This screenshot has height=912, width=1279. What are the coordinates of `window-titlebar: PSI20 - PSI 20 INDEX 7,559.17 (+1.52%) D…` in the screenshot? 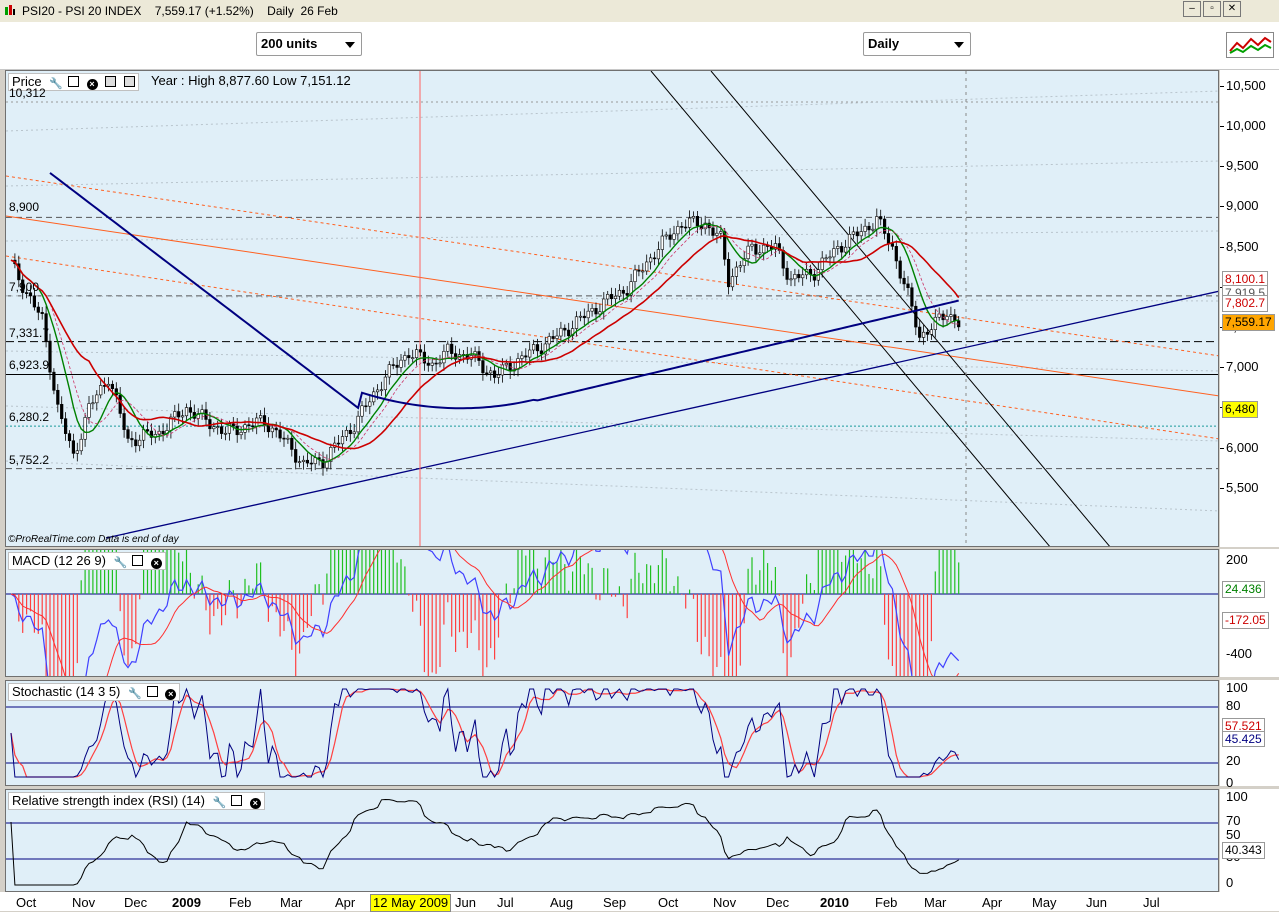 It's located at (639, 11).